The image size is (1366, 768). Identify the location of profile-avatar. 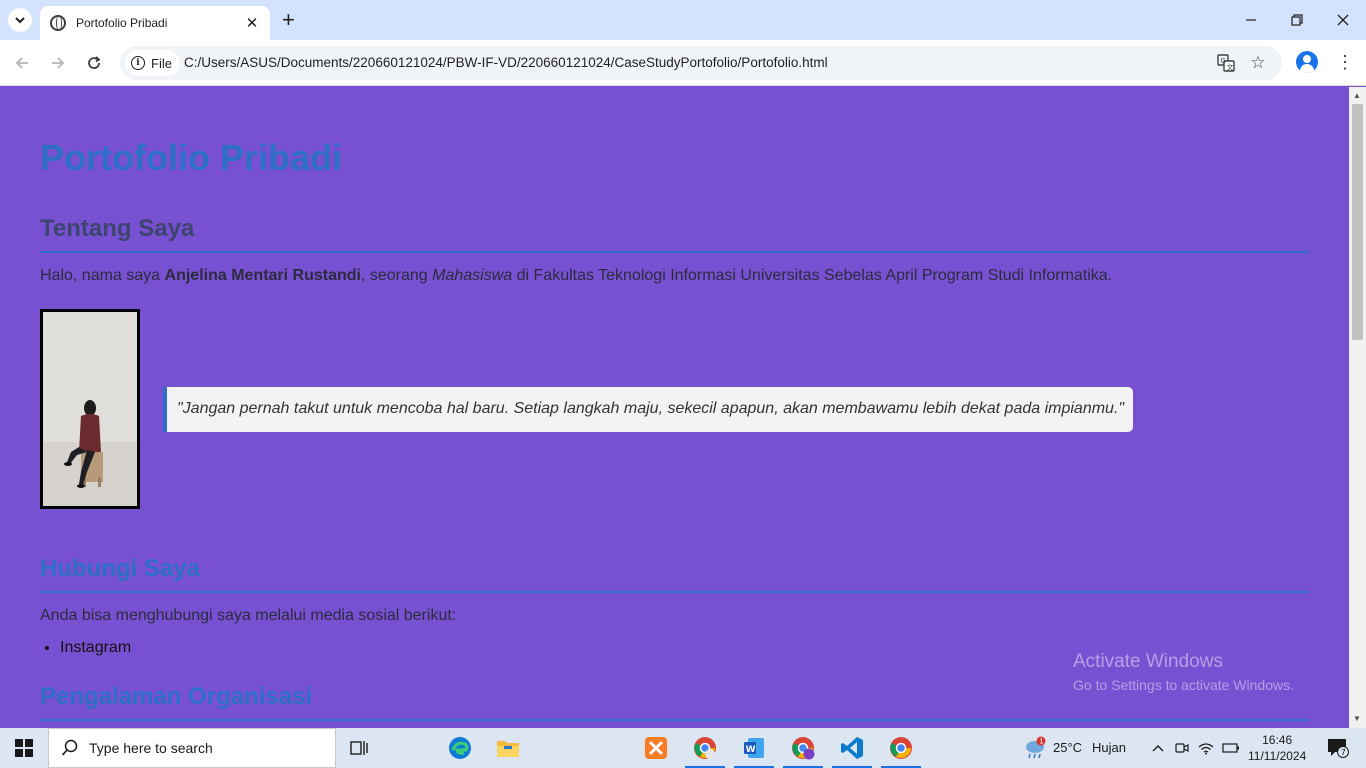
(1307, 62).